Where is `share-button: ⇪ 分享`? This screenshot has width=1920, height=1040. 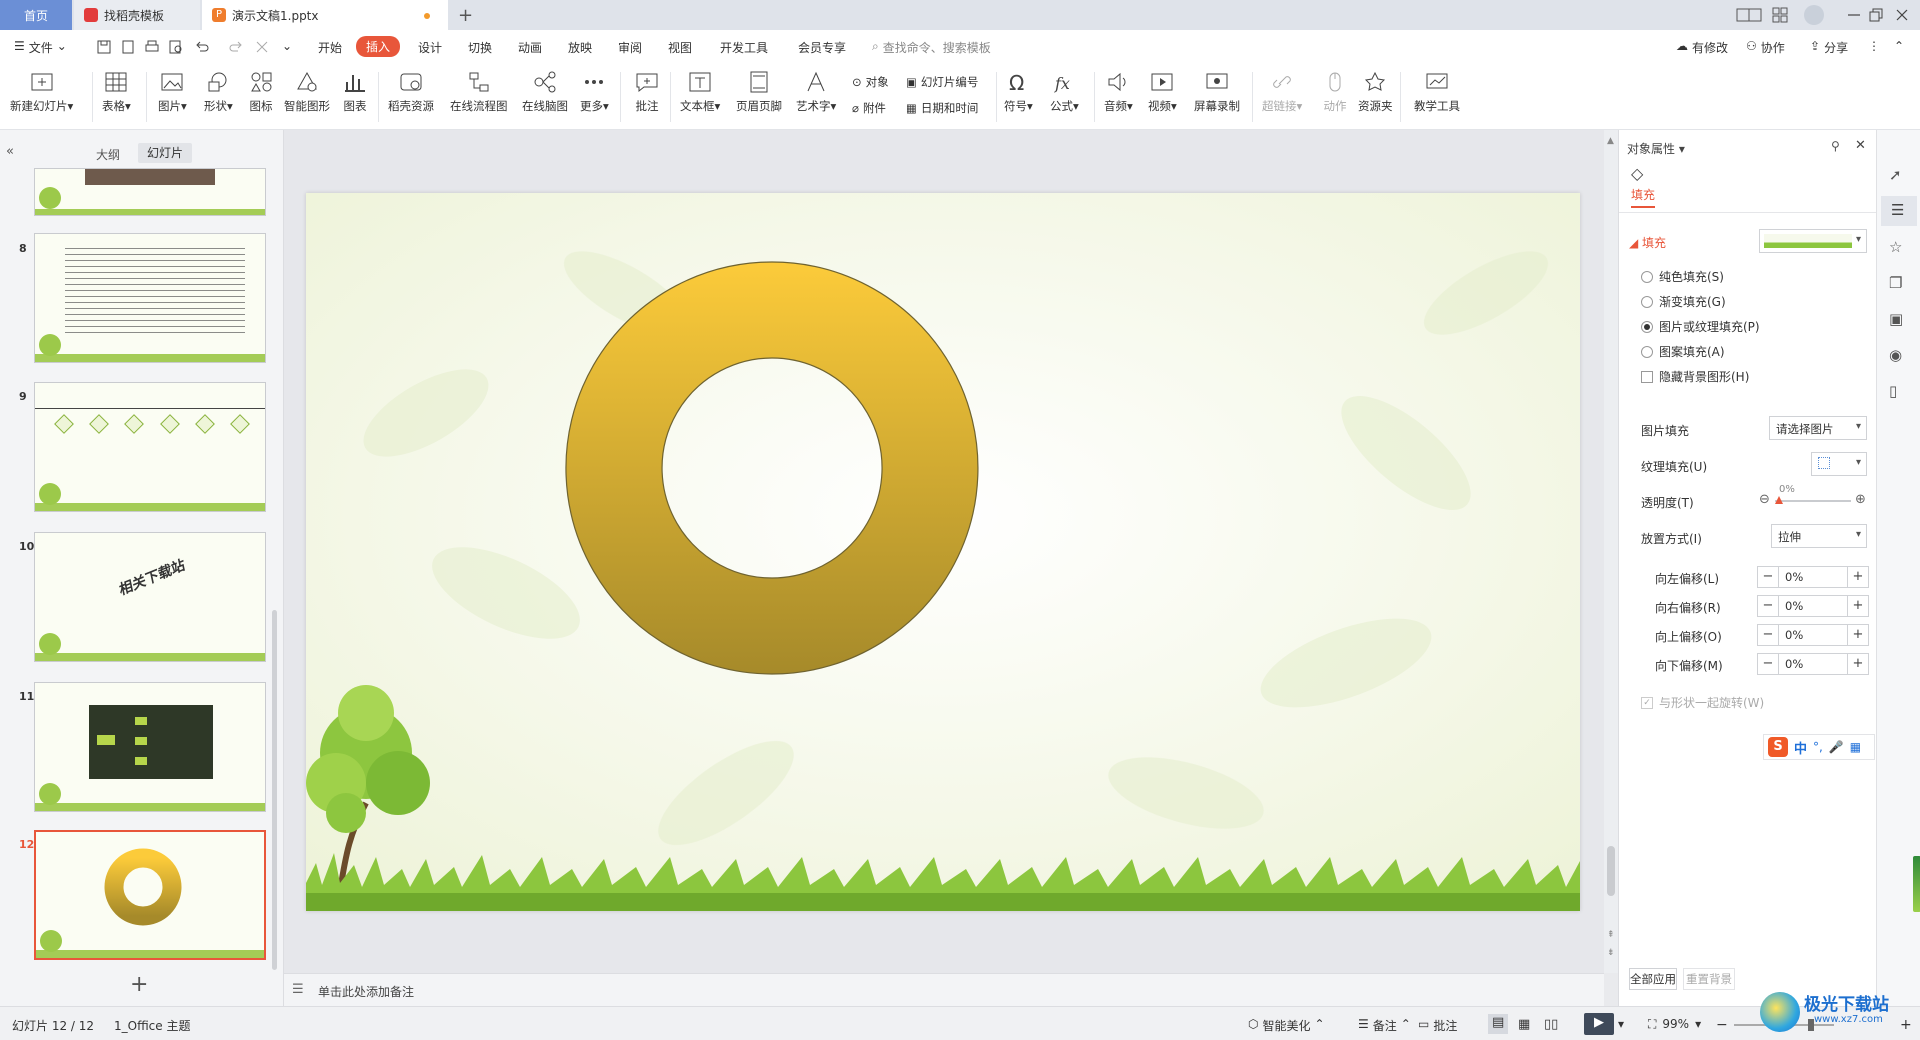
share-button: ⇪ 分享 is located at coordinates (1829, 47).